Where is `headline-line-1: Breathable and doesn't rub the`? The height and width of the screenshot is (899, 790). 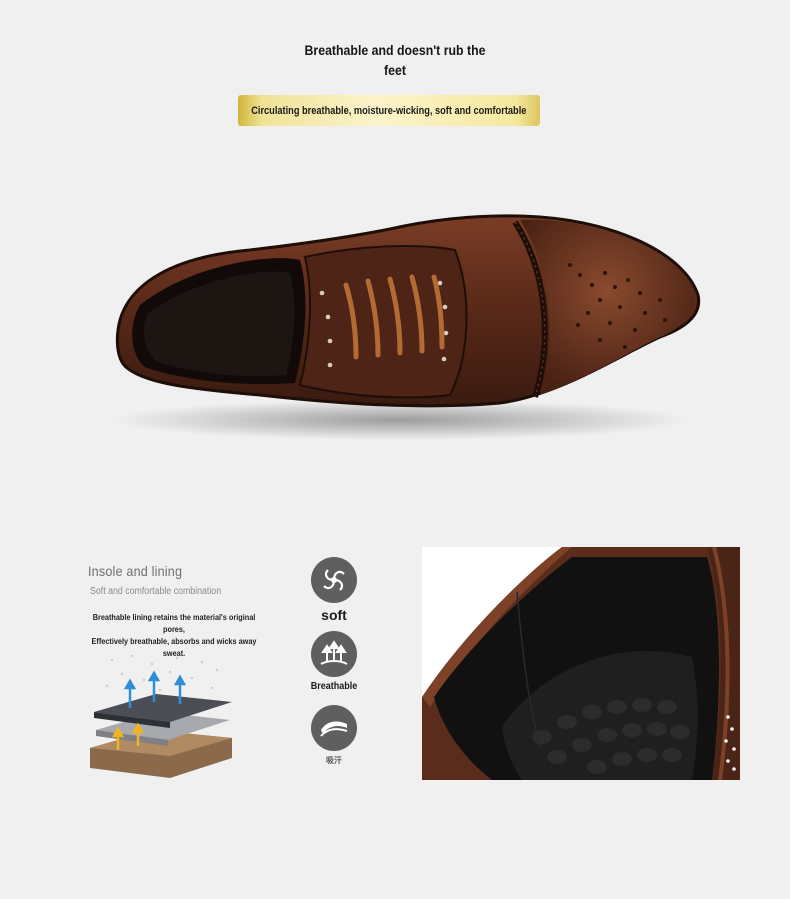
headline-line-1: Breathable and doesn't rub the is located at coordinates (395, 50).